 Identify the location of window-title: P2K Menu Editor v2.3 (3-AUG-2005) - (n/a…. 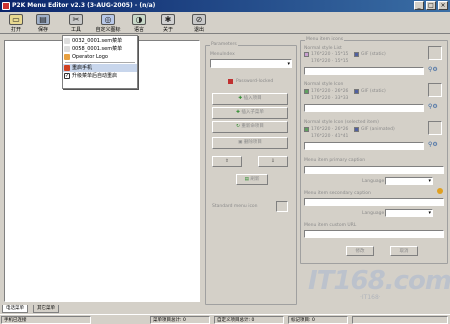
(84, 5).